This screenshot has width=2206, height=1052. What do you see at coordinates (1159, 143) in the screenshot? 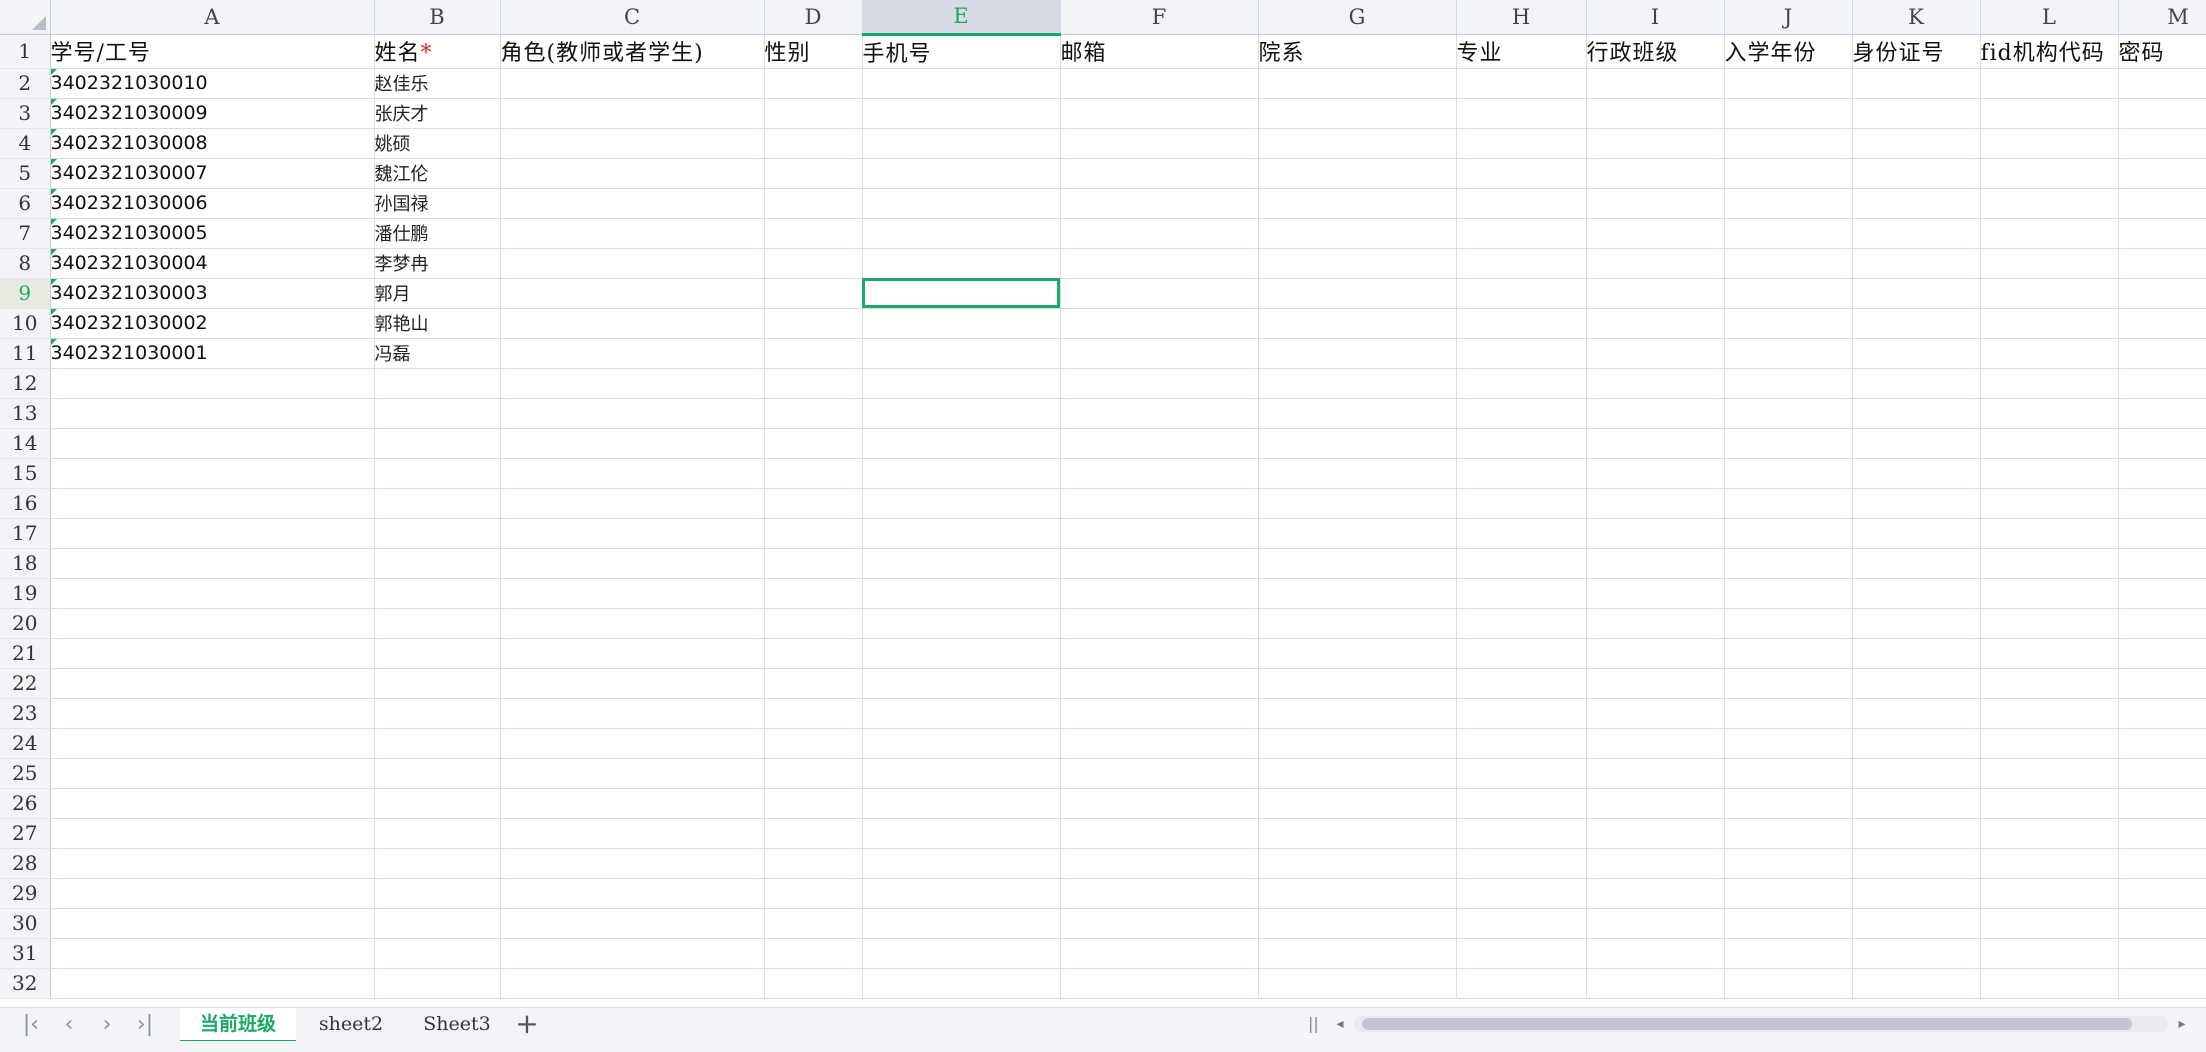
I see `cell-f4` at bounding box center [1159, 143].